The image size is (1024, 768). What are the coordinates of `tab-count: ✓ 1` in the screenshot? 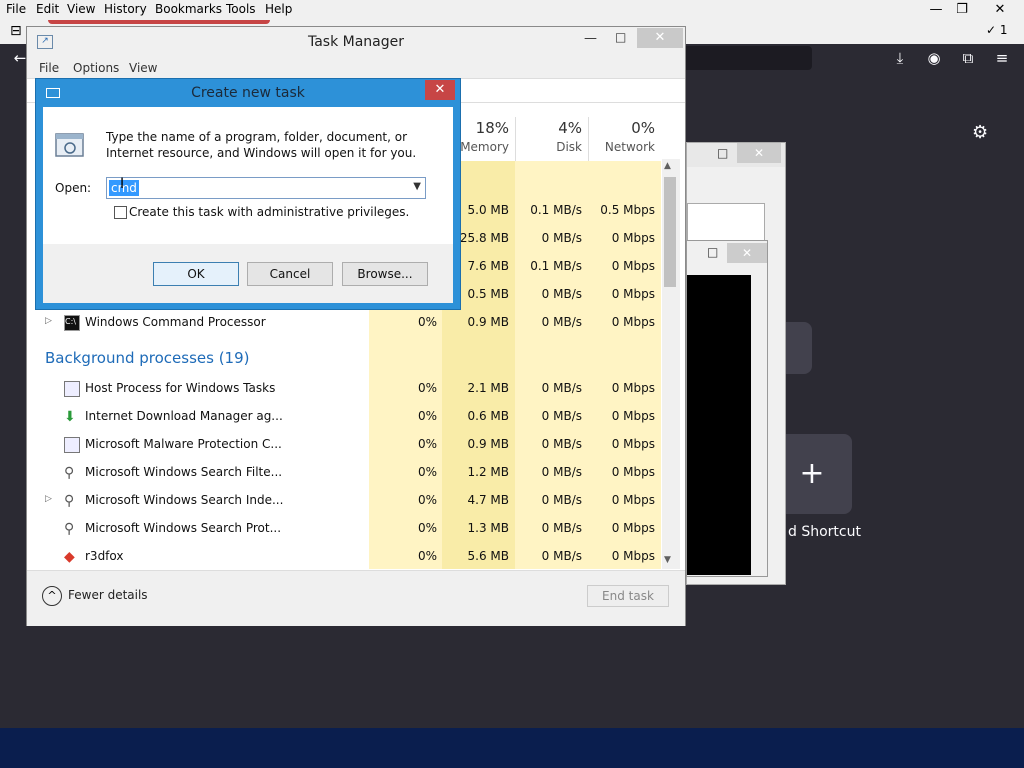 It's located at (997, 30).